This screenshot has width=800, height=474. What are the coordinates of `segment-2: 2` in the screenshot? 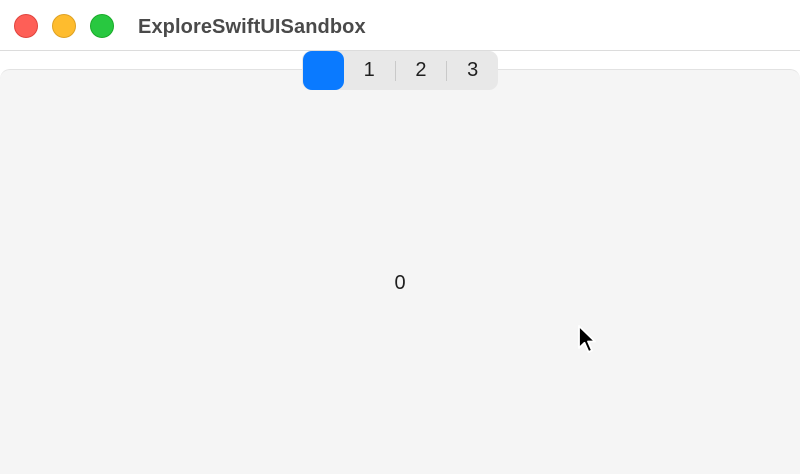 It's located at (421, 70).